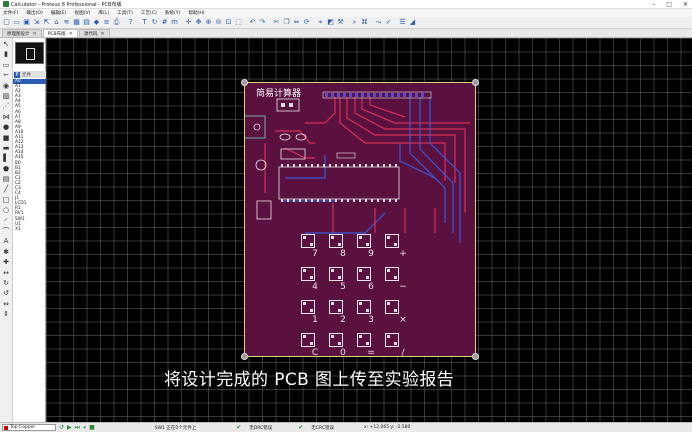 This screenshot has width=692, height=432. I want to click on drc-icon: ✓, so click(388, 22).